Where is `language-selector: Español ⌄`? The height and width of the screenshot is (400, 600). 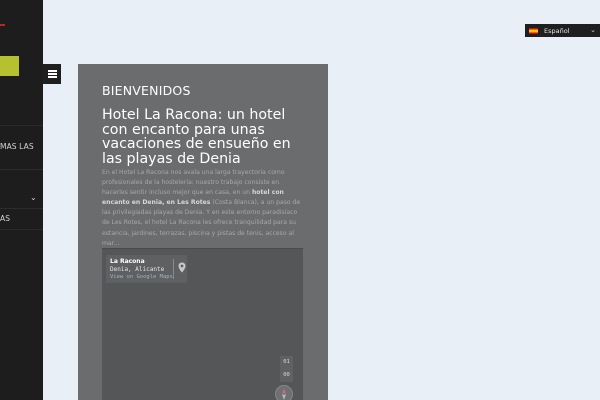
language-selector: Español ⌄ is located at coordinates (562, 30).